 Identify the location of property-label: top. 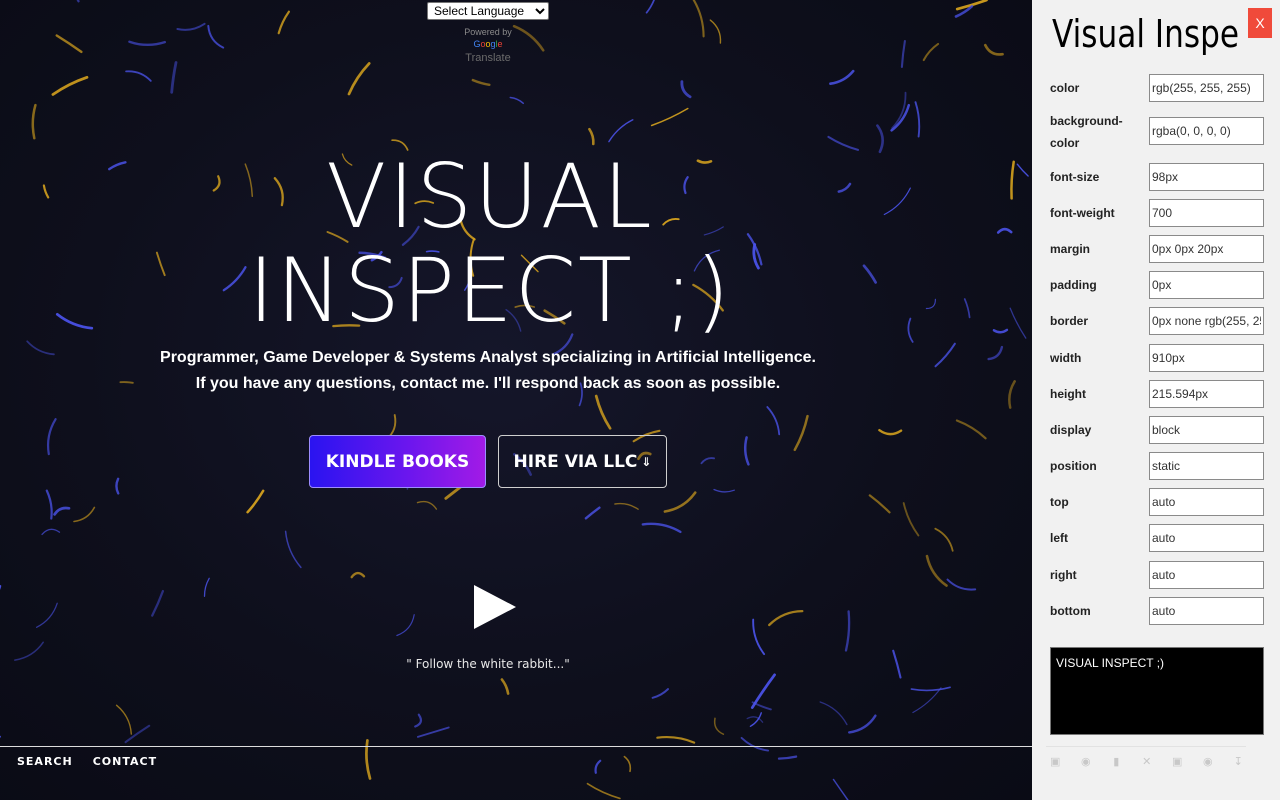
(1059, 502).